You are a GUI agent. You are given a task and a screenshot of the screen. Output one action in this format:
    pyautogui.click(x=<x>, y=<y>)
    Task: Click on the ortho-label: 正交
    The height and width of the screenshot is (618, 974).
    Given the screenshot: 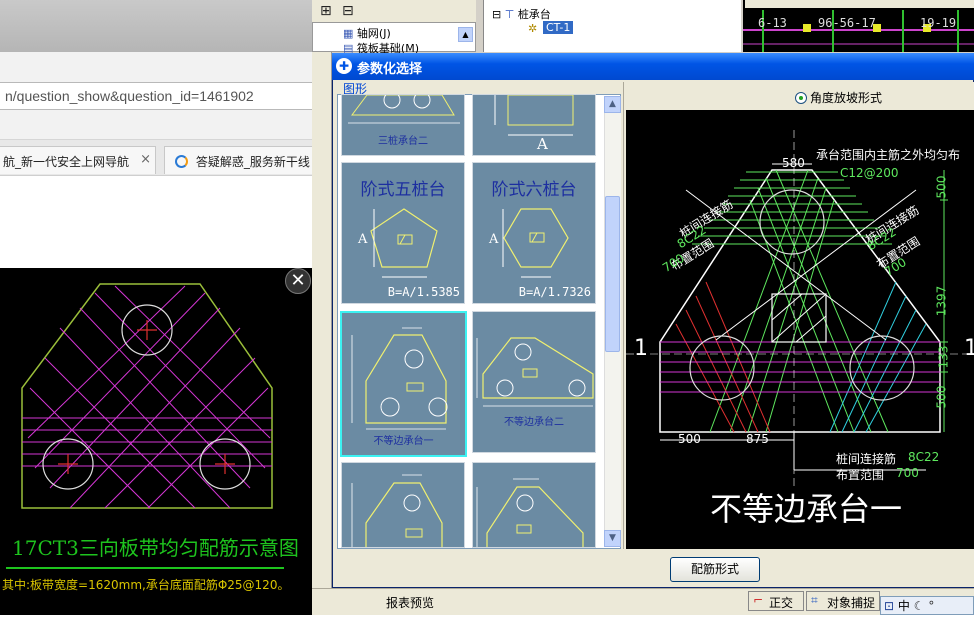 What is the action you would take?
    pyautogui.click(x=781, y=603)
    